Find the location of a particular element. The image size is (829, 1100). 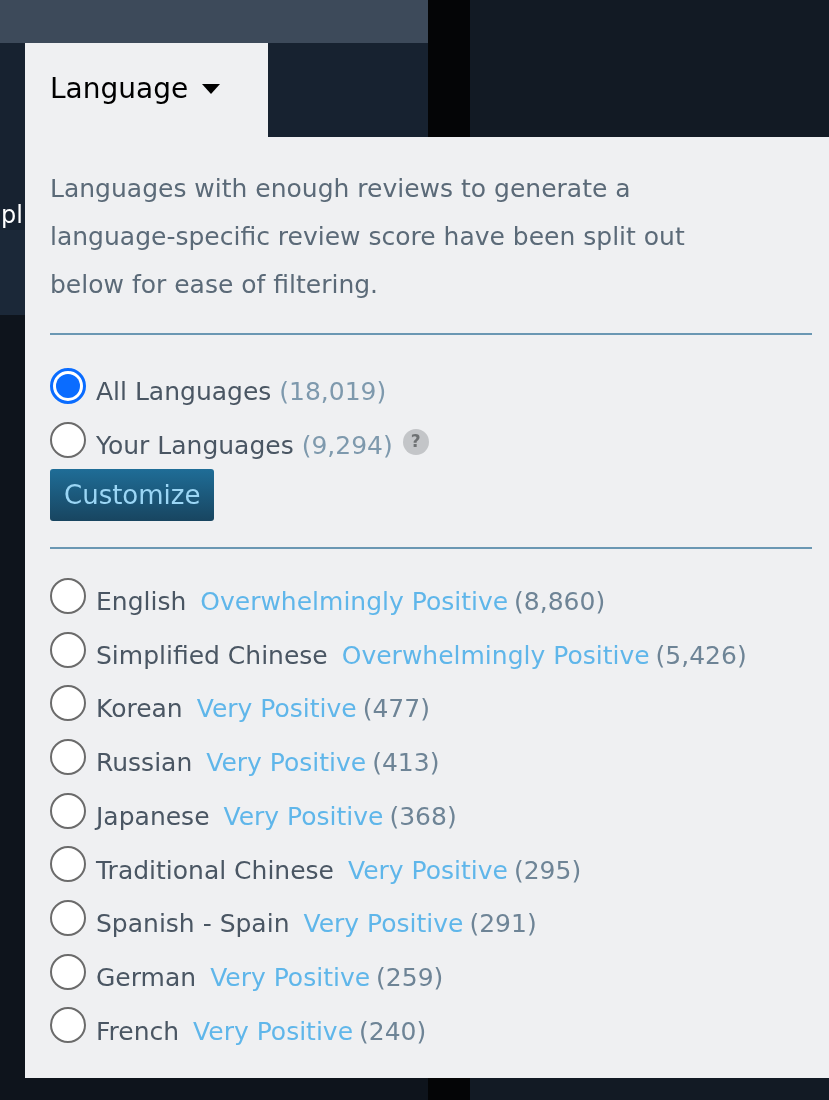

language-option: Simplified Chinese Overwhelmingly Positive (5,426) is located at coordinates (421, 655).